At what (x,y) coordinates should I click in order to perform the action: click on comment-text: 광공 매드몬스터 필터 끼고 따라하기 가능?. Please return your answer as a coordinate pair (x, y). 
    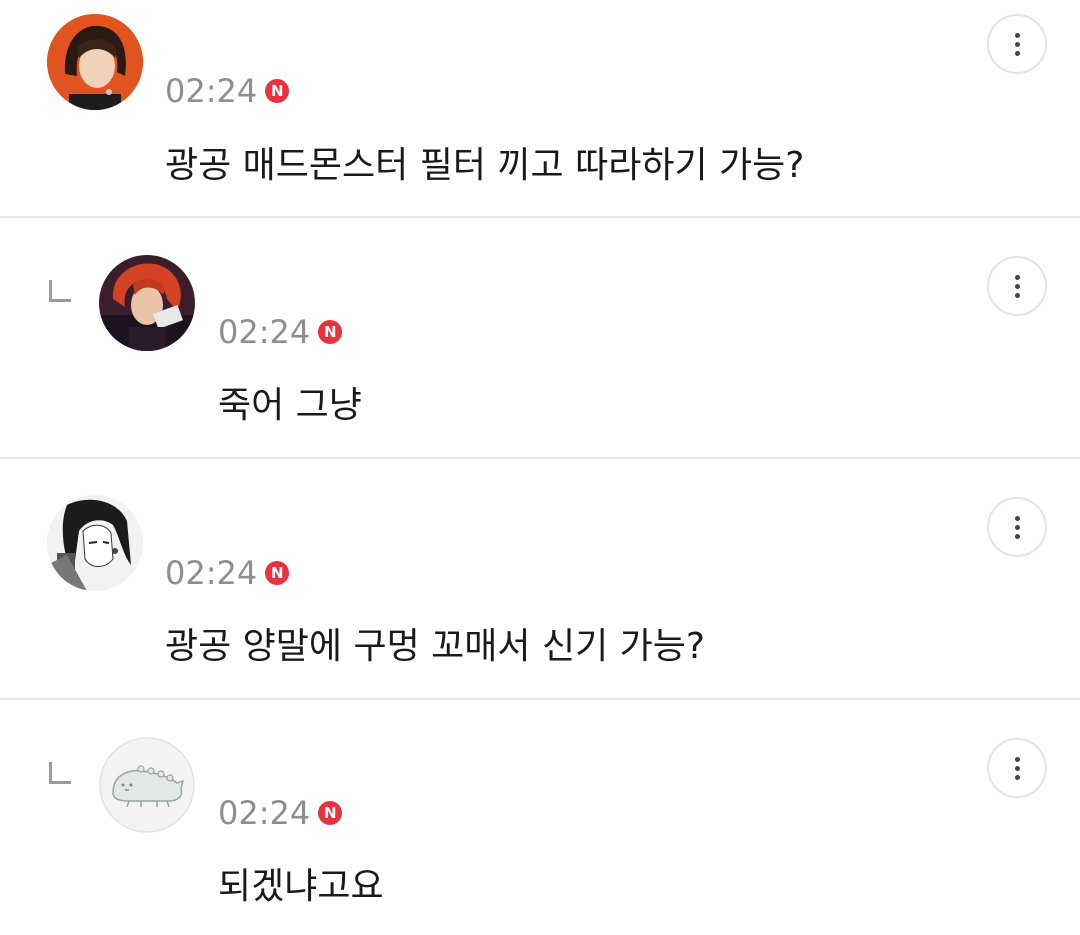
    Looking at the image, I should click on (485, 165).